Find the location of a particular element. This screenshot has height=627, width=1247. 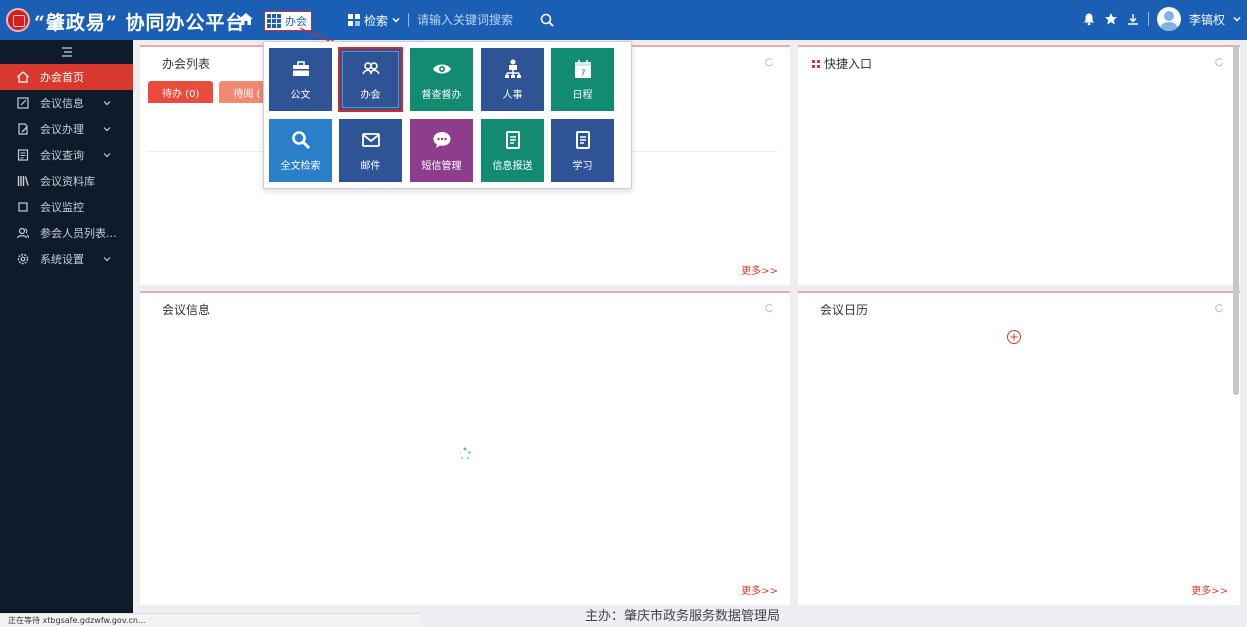

app-tile-full-text-search: 全文检索 is located at coordinates (300, 150).